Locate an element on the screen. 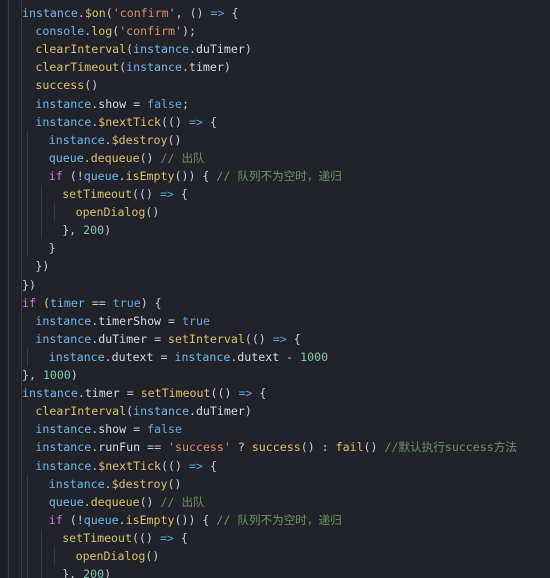  code-line-text: clearTimeout(instance.timer) is located at coordinates (133, 67).